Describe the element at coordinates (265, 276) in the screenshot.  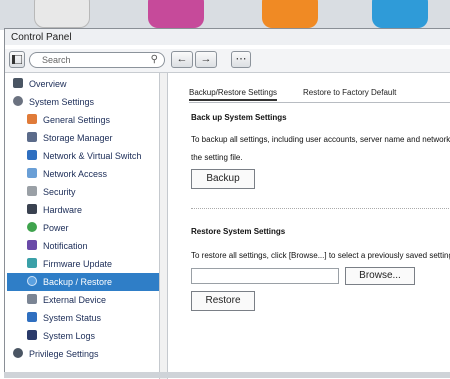
I see `restore-file-path-input` at that location.